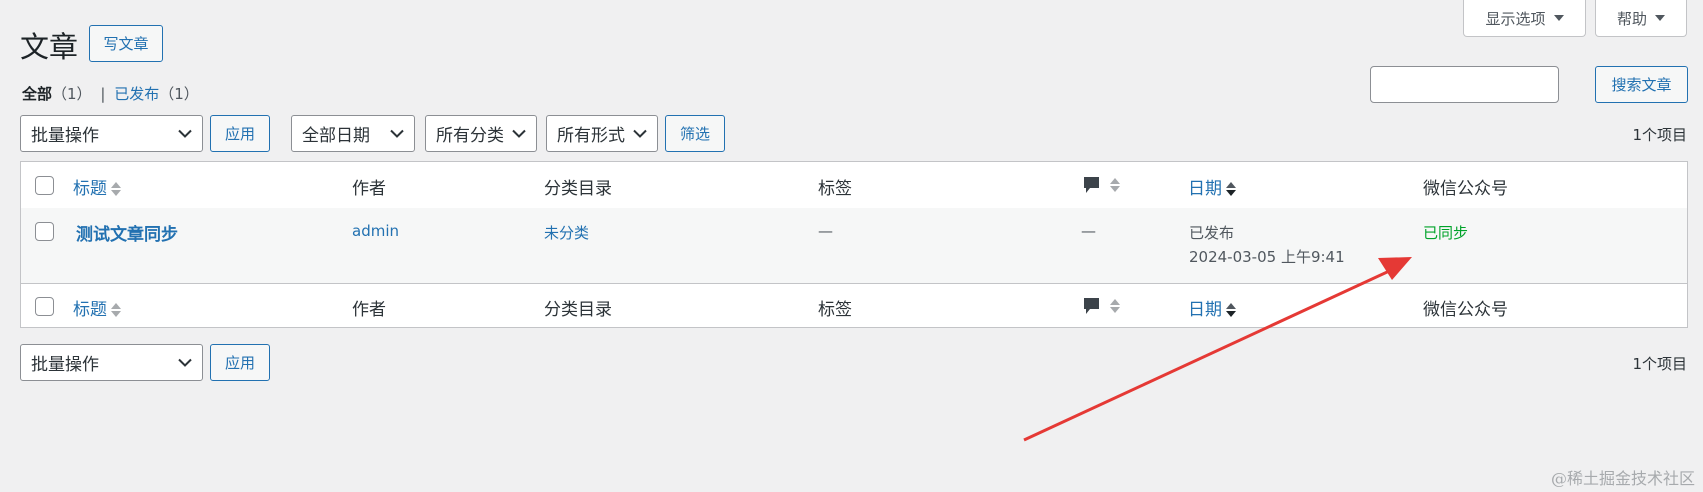 Image resolution: width=1703 pixels, height=492 pixels. Describe the element at coordinates (1217, 349) in the screenshot. I see `annotation-arrow` at that location.